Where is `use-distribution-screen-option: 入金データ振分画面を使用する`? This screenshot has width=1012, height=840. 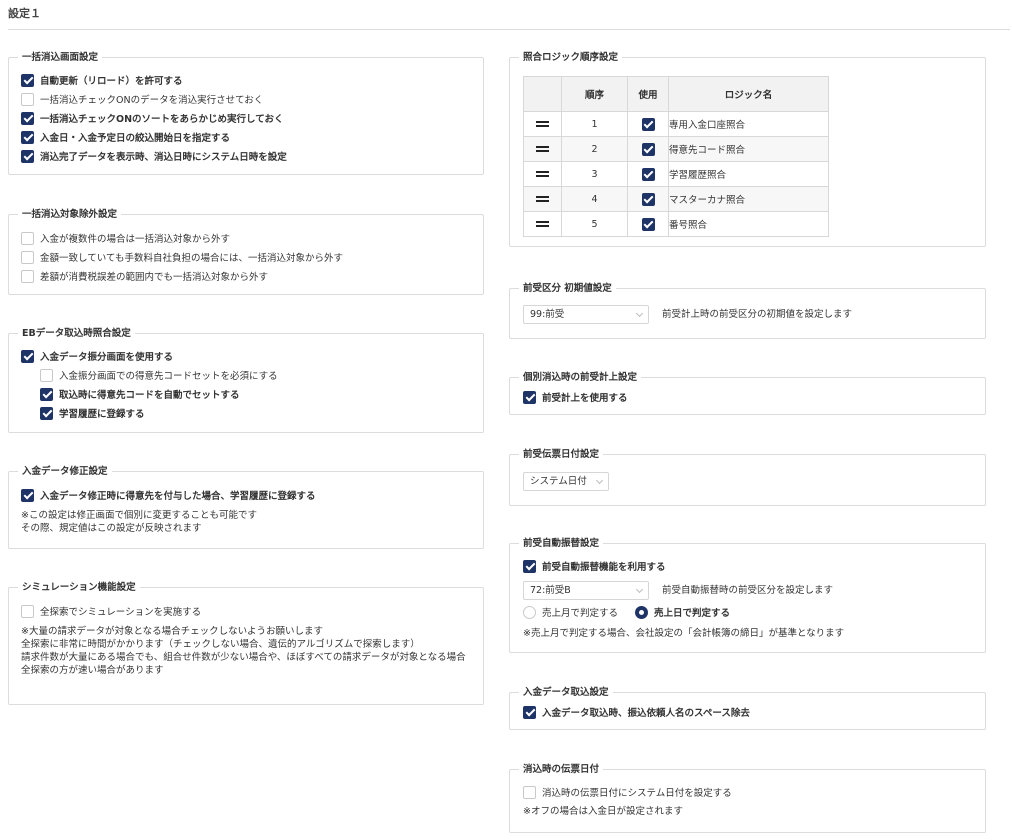
use-distribution-screen-option: 入金データ振分画面を使用する is located at coordinates (97, 356).